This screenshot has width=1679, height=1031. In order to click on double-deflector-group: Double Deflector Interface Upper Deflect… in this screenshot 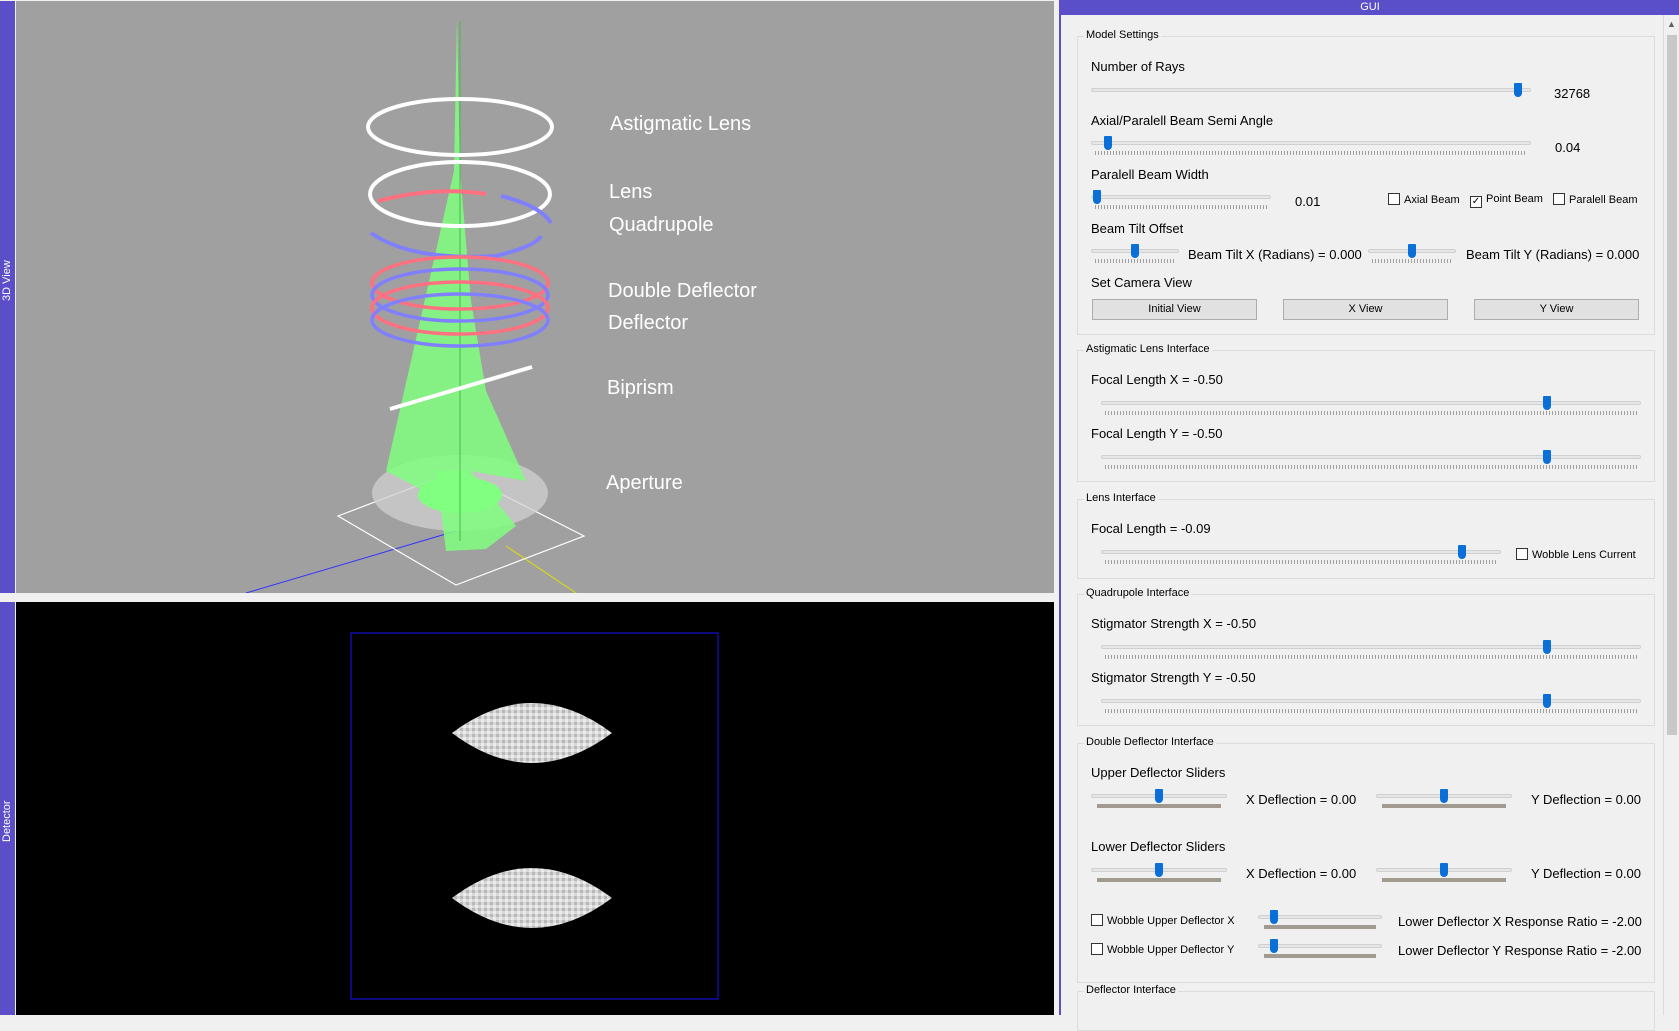, I will do `click(1366, 859)`.